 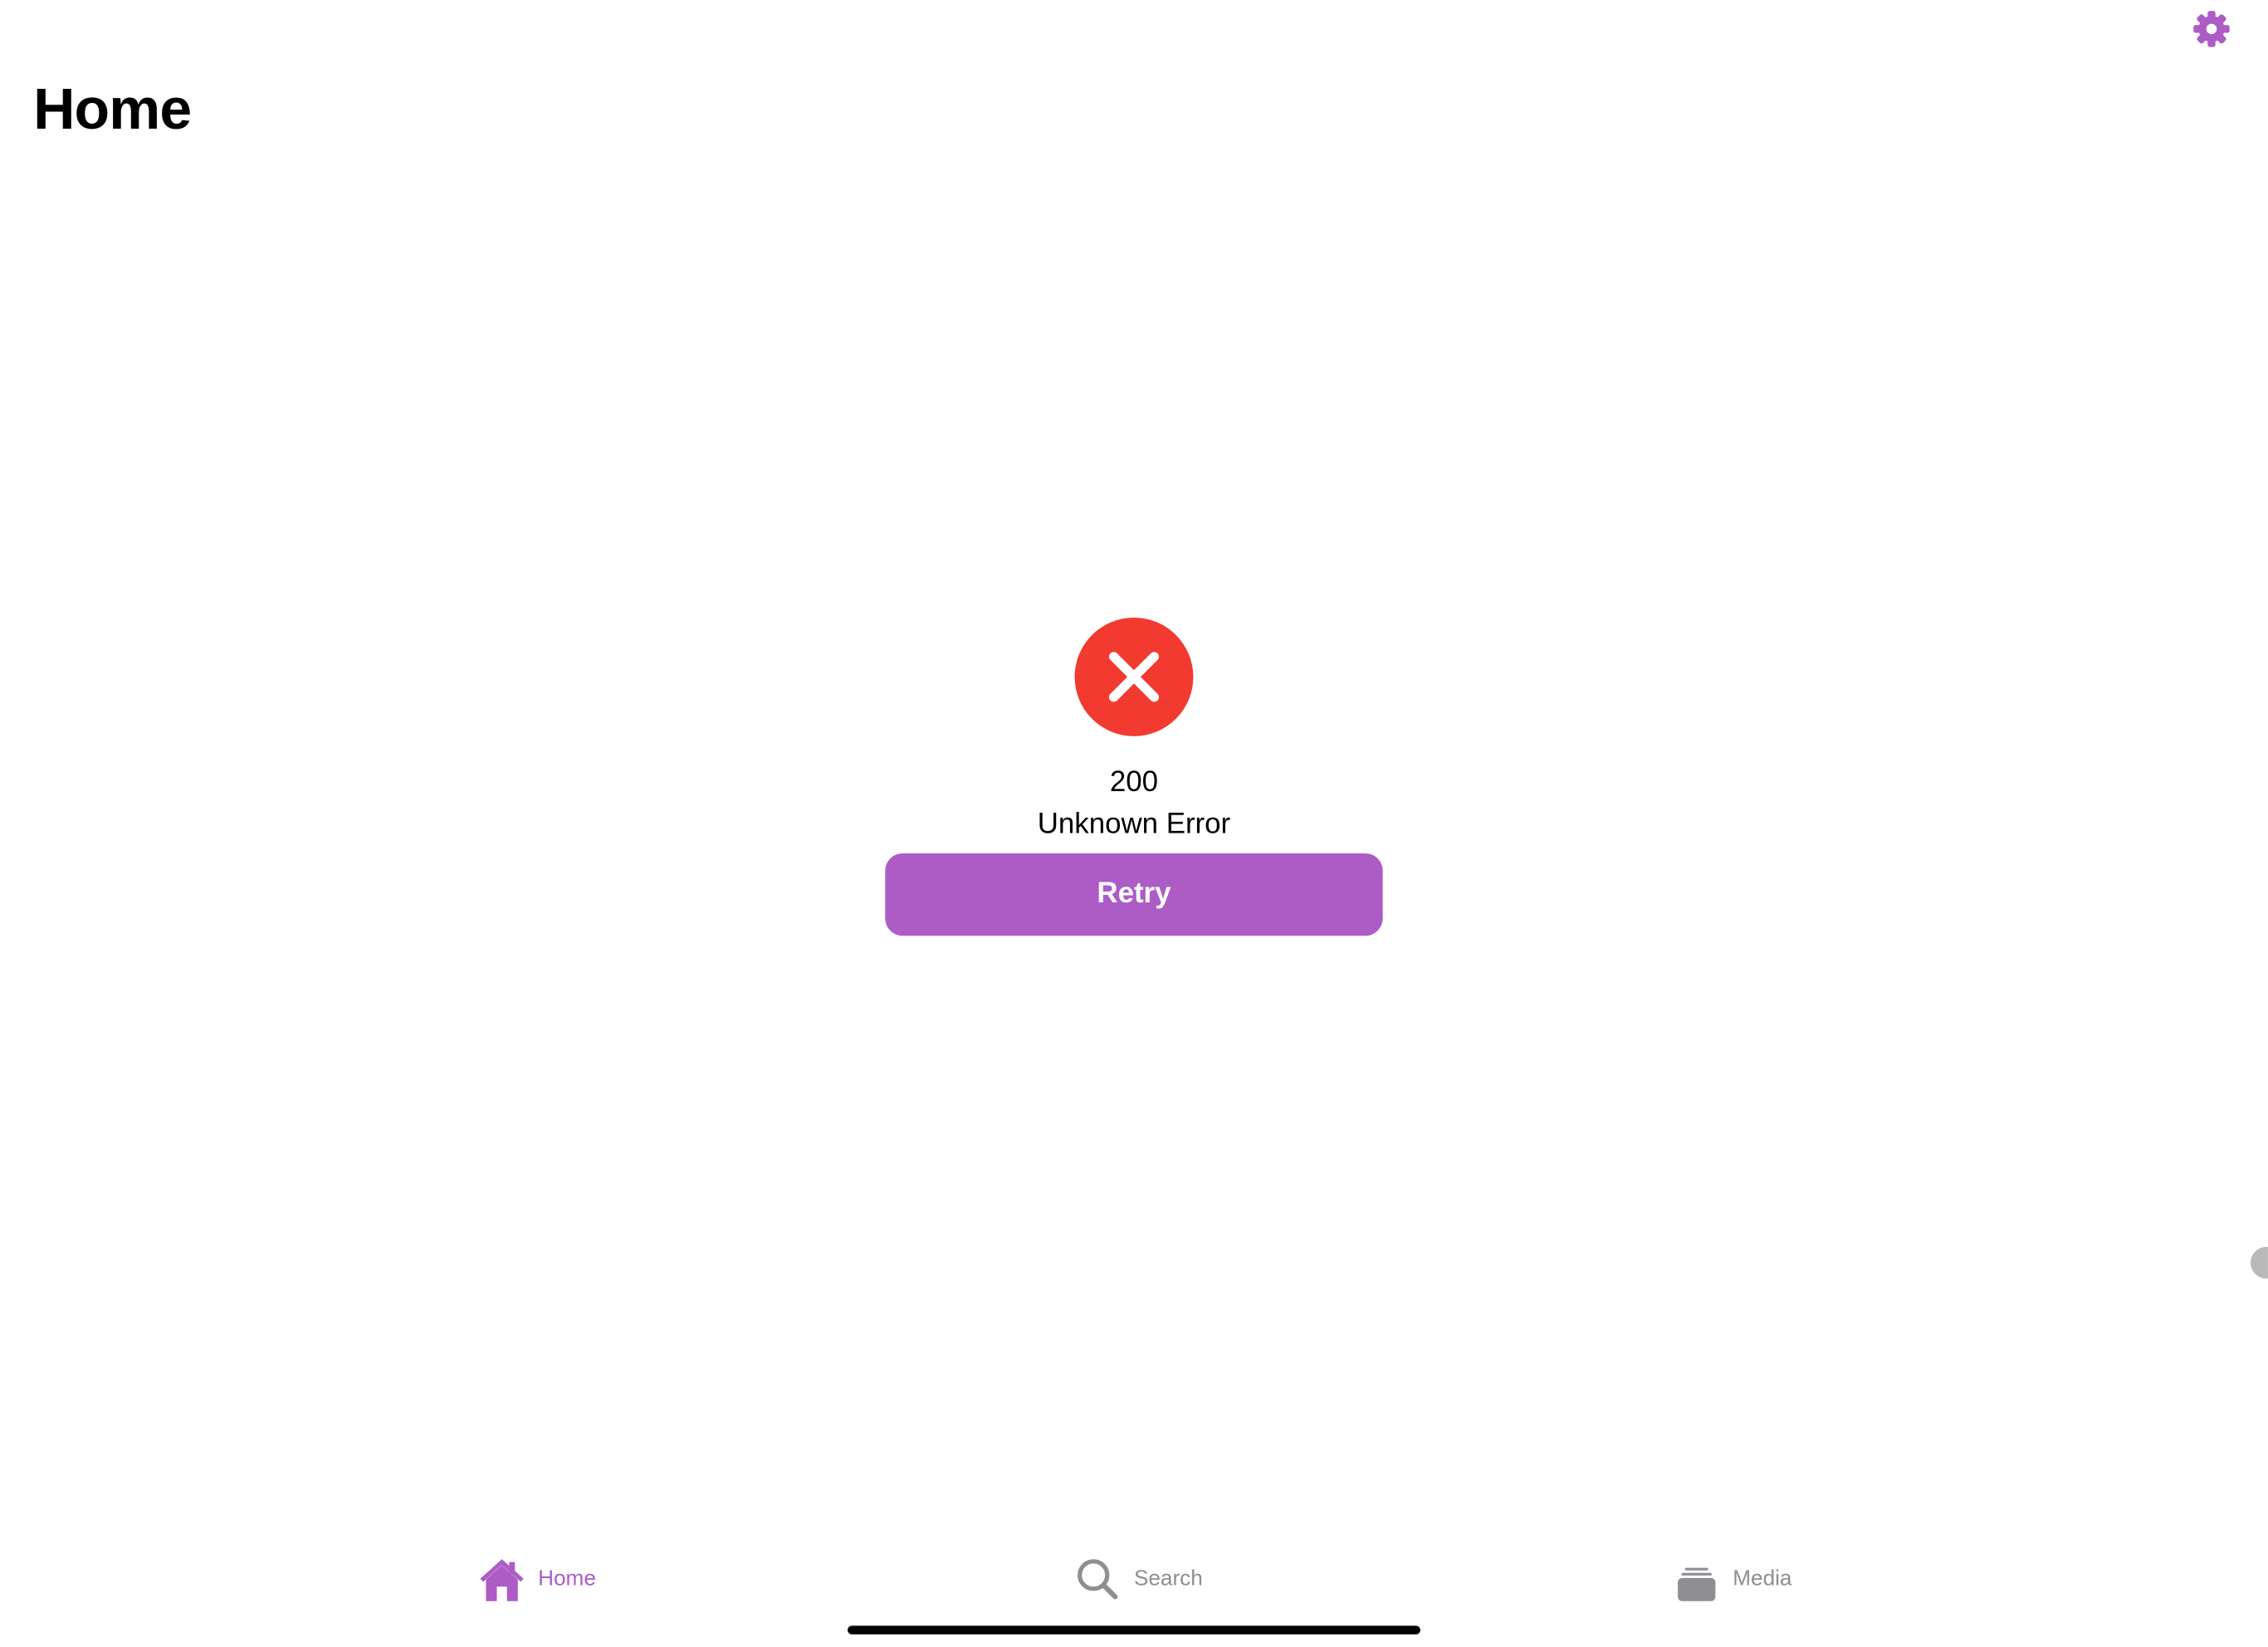 What do you see at coordinates (1134, 676) in the screenshot?
I see `xmark-circle-icon` at bounding box center [1134, 676].